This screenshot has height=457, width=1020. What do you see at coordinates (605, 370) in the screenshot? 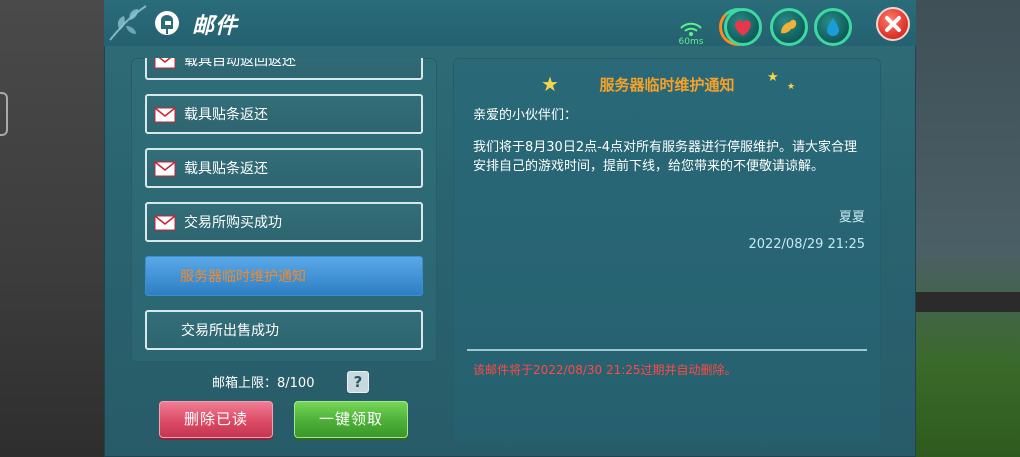
I see `expire-notice: 该邮件将于2022/08/30 21:25过期并自动删除。` at bounding box center [605, 370].